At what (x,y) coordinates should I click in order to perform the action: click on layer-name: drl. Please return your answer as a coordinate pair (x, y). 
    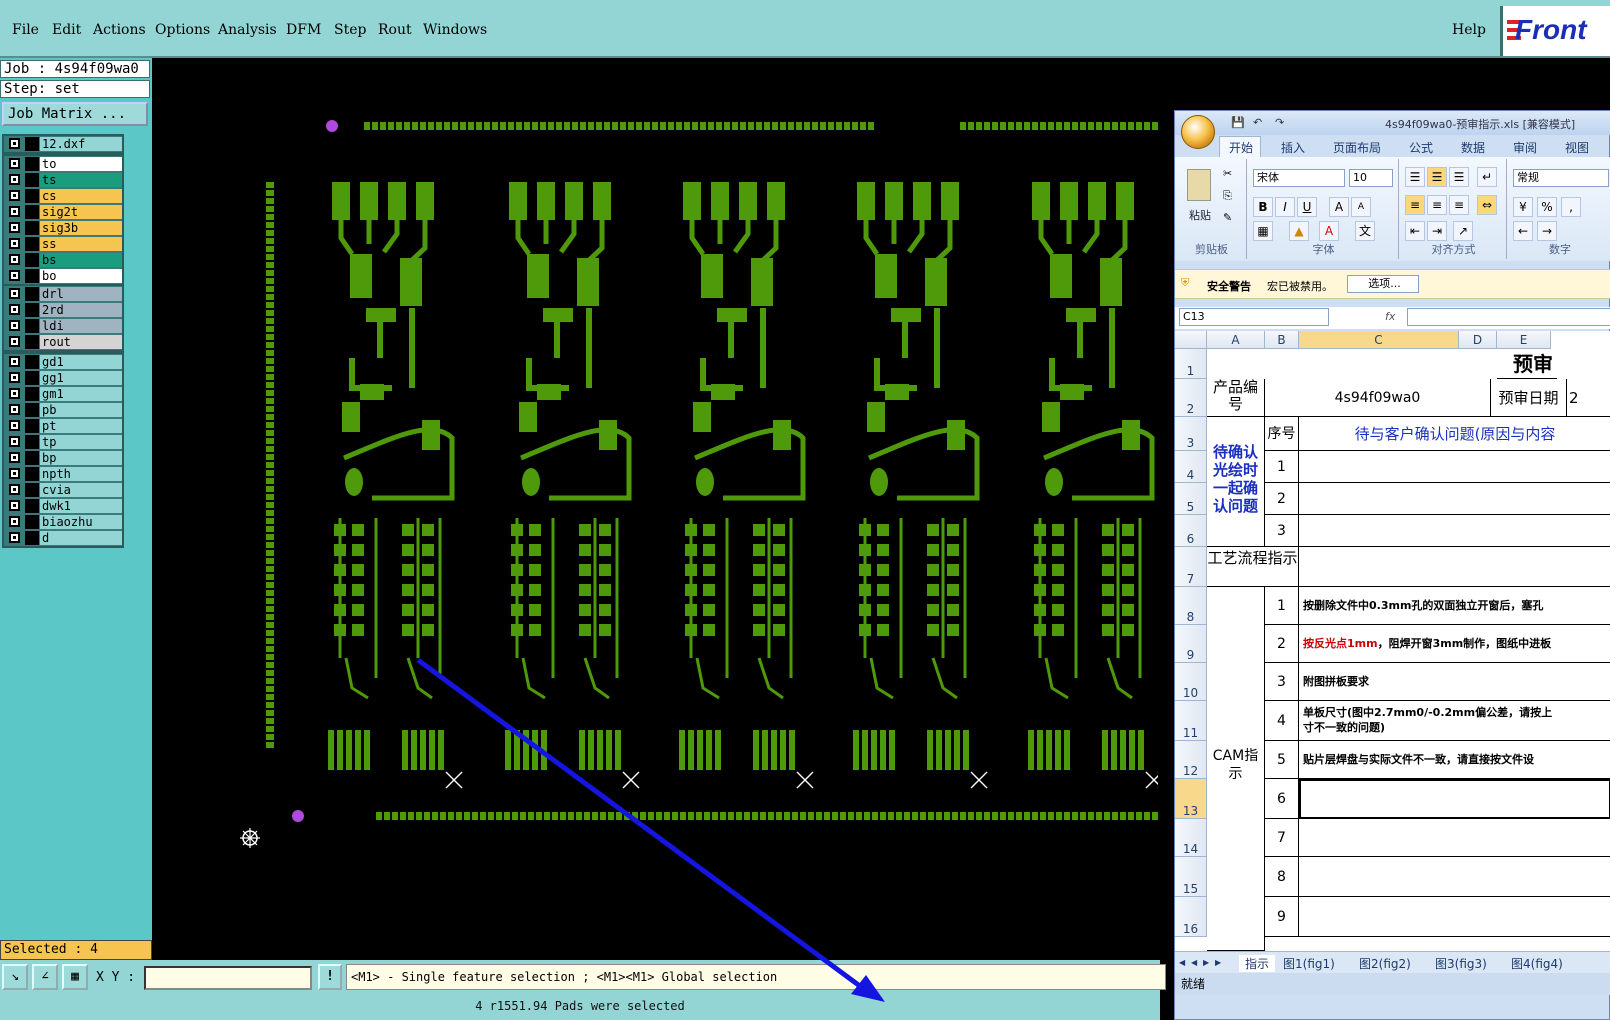
    Looking at the image, I should click on (81, 294).